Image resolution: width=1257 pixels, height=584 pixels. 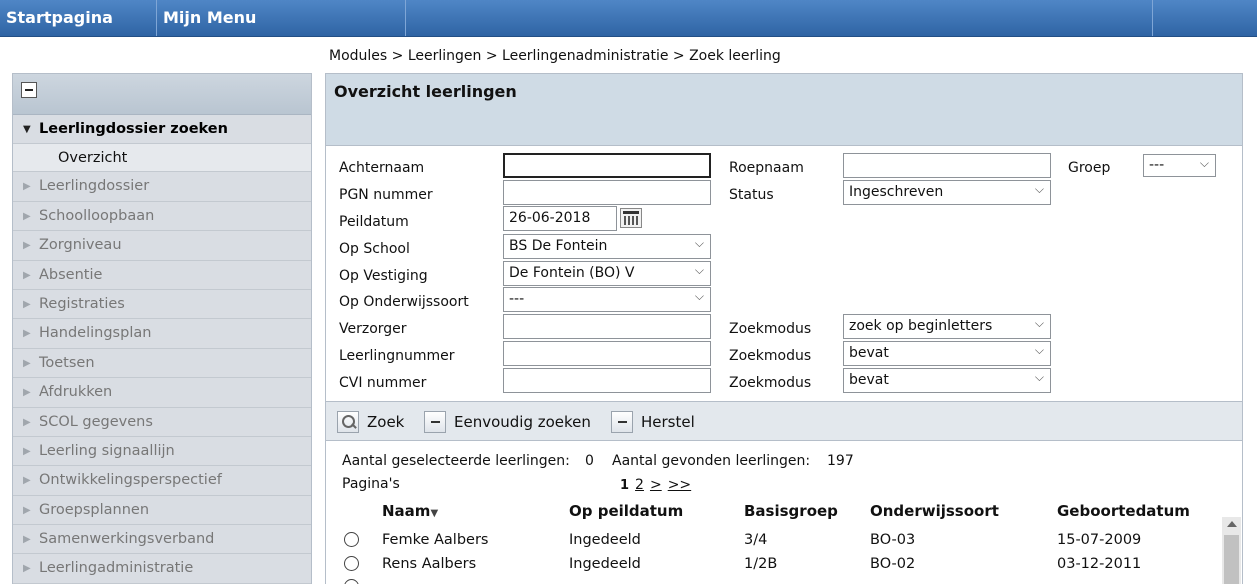 What do you see at coordinates (162, 511) in the screenshot?
I see `sidebar-item-groepsplannen: ▶ Groepsplannen` at bounding box center [162, 511].